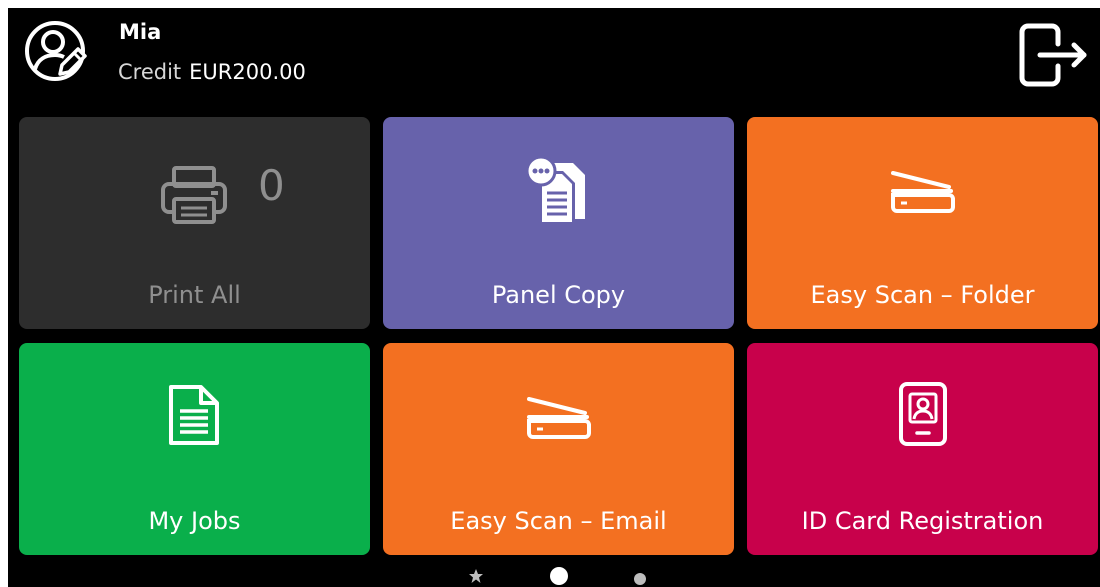  What do you see at coordinates (922, 295) in the screenshot?
I see `tile-label: Easy Scan – Folder` at bounding box center [922, 295].